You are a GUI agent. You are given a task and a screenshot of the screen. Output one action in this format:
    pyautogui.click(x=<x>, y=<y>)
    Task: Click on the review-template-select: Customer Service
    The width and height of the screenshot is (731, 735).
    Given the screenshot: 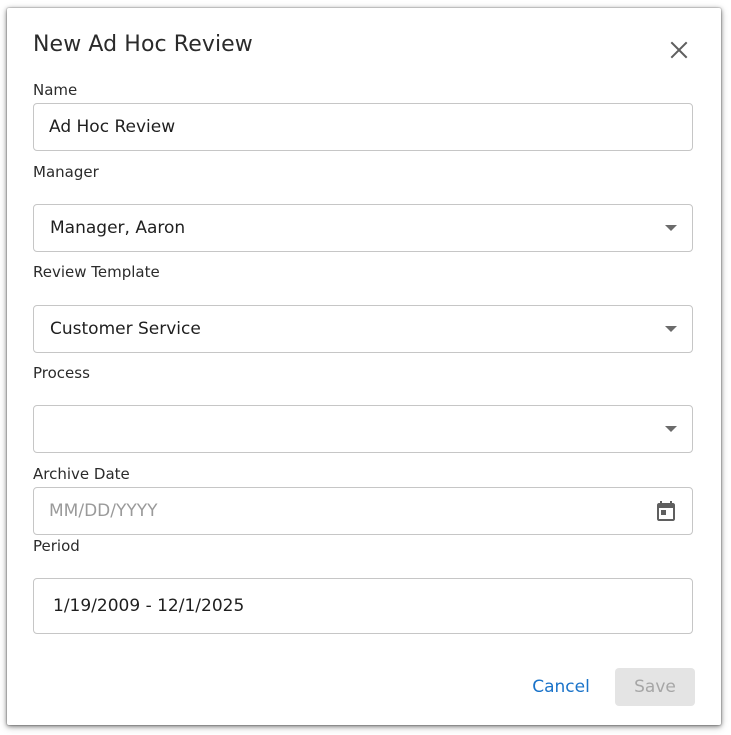 What is the action you would take?
    pyautogui.click(x=363, y=329)
    